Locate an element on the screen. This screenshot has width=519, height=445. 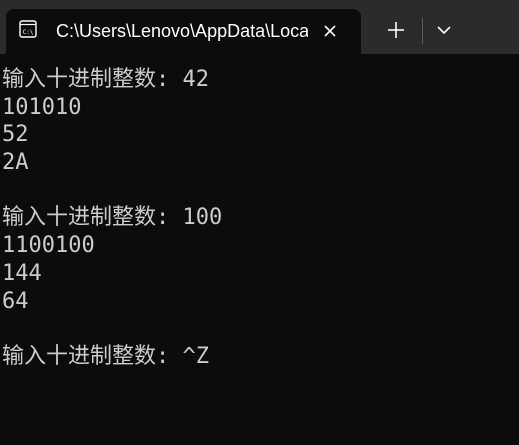
terminal-tab: C:\ C:\Users\Lenovo\AppData\Local is located at coordinates (183, 31).